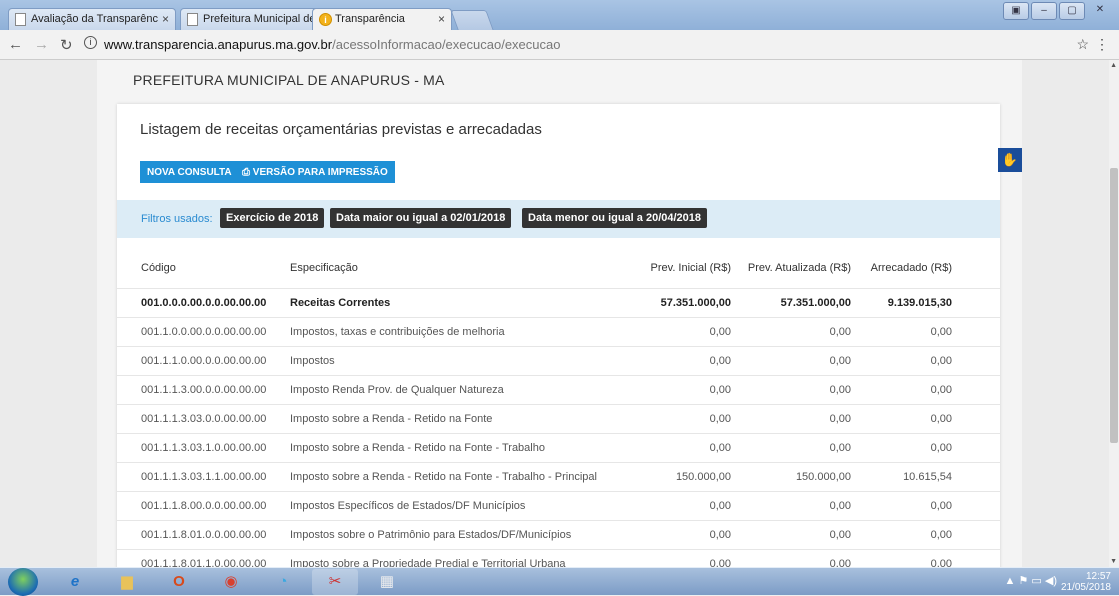 The height and width of the screenshot is (596, 1119). What do you see at coordinates (325, 19) in the screenshot?
I see `info-icon: i` at bounding box center [325, 19].